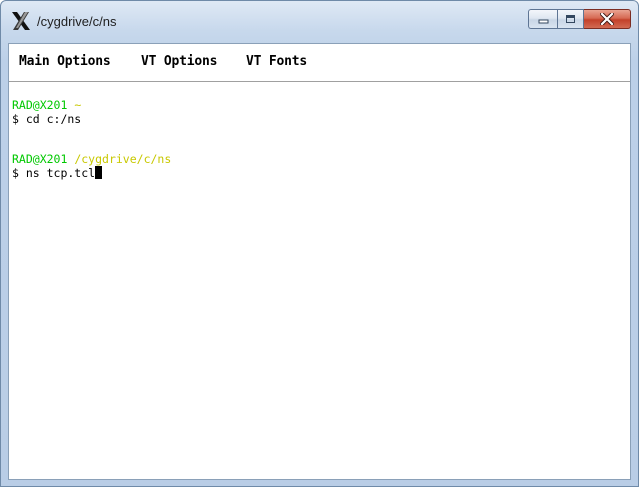 Image resolution: width=639 pixels, height=487 pixels. I want to click on command-line: $ cd c:/ns, so click(47, 119).